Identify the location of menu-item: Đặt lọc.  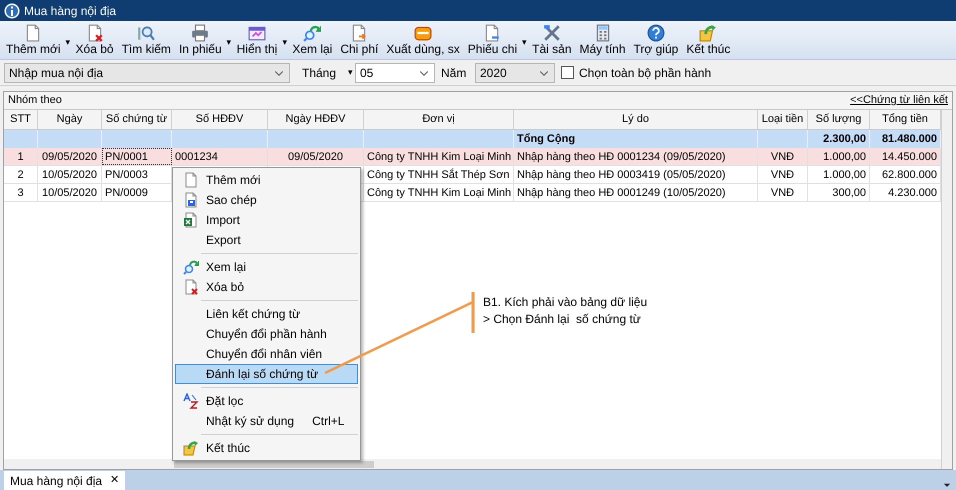
(266, 401).